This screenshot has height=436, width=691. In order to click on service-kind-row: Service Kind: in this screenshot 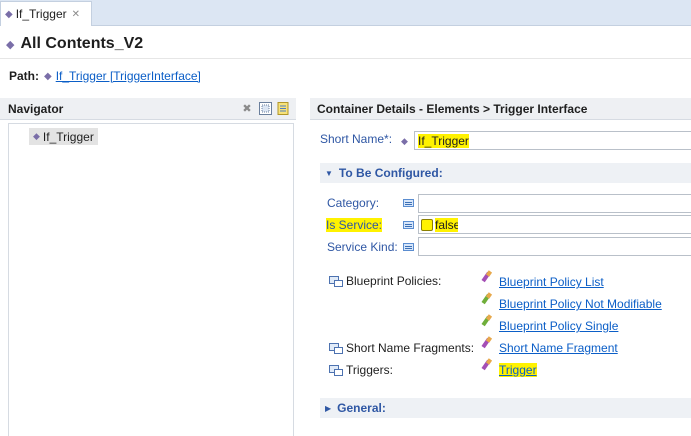, I will do `click(362, 247)`.